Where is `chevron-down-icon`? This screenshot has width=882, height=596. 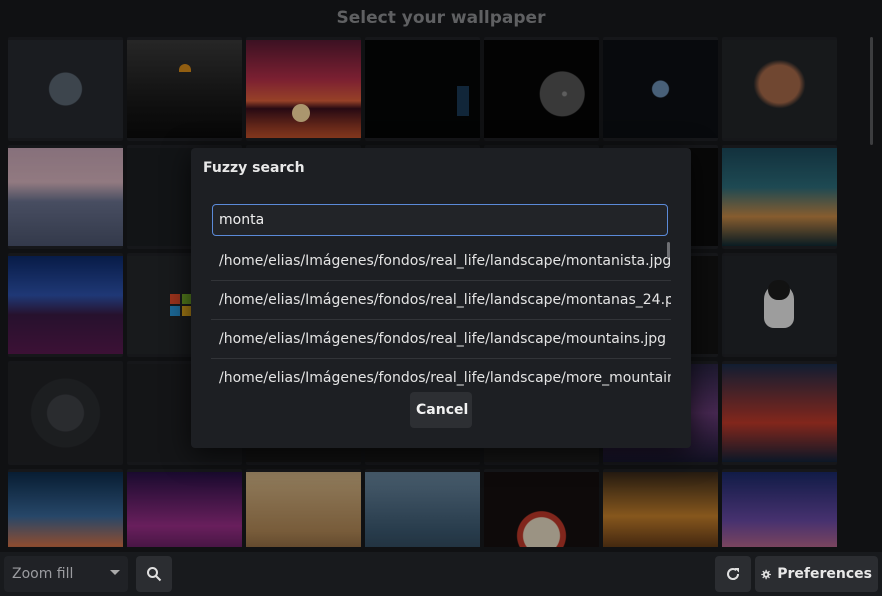 chevron-down-icon is located at coordinates (115, 572).